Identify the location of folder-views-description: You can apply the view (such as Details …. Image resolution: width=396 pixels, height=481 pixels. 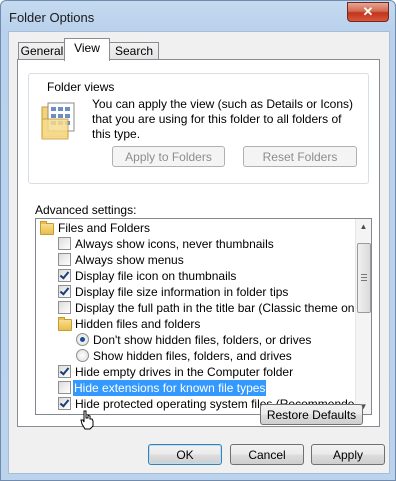
(223, 119).